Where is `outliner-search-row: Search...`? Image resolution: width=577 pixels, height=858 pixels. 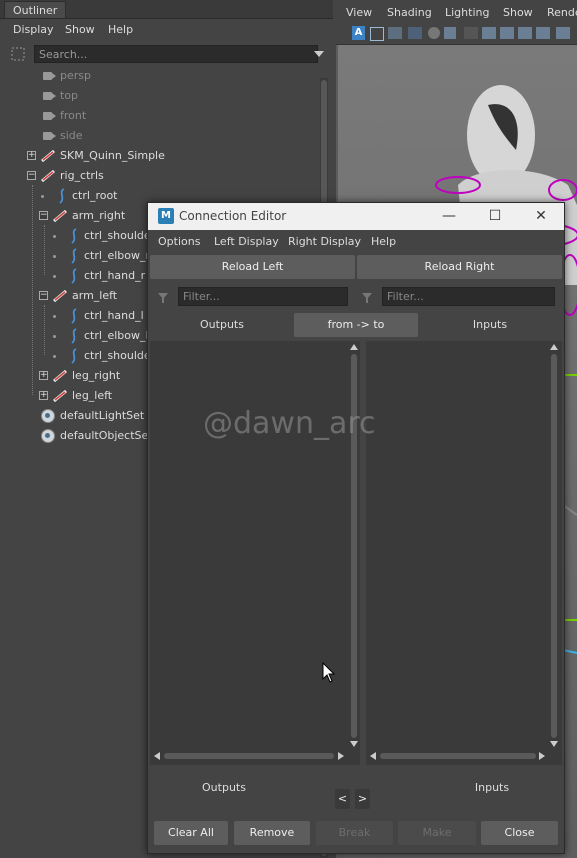 outliner-search-row: Search... is located at coordinates (167, 54).